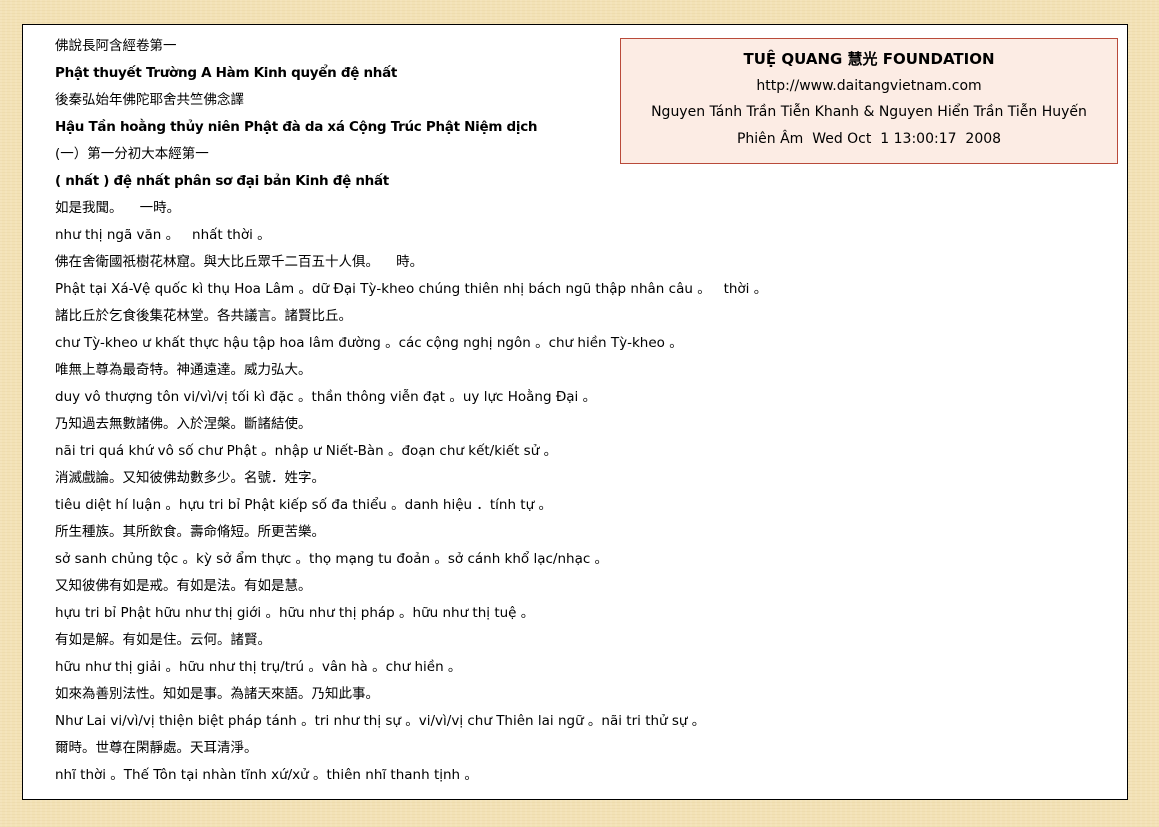 The image size is (1159, 827). Describe the element at coordinates (190, 478) in the screenshot. I see `text-line: 消滅戲論。又知彼佛劫數多少。名號．姓字。` at that location.